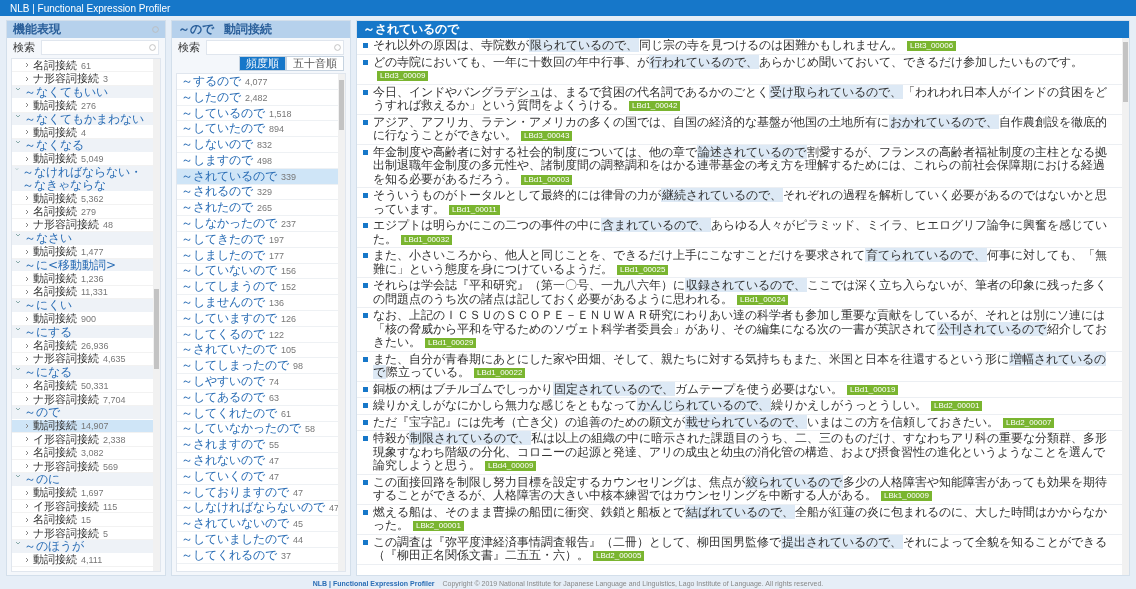 The height and width of the screenshot is (589, 1136). Describe the element at coordinates (82, 480) in the screenshot. I see `tree-group: ～のに` at that location.